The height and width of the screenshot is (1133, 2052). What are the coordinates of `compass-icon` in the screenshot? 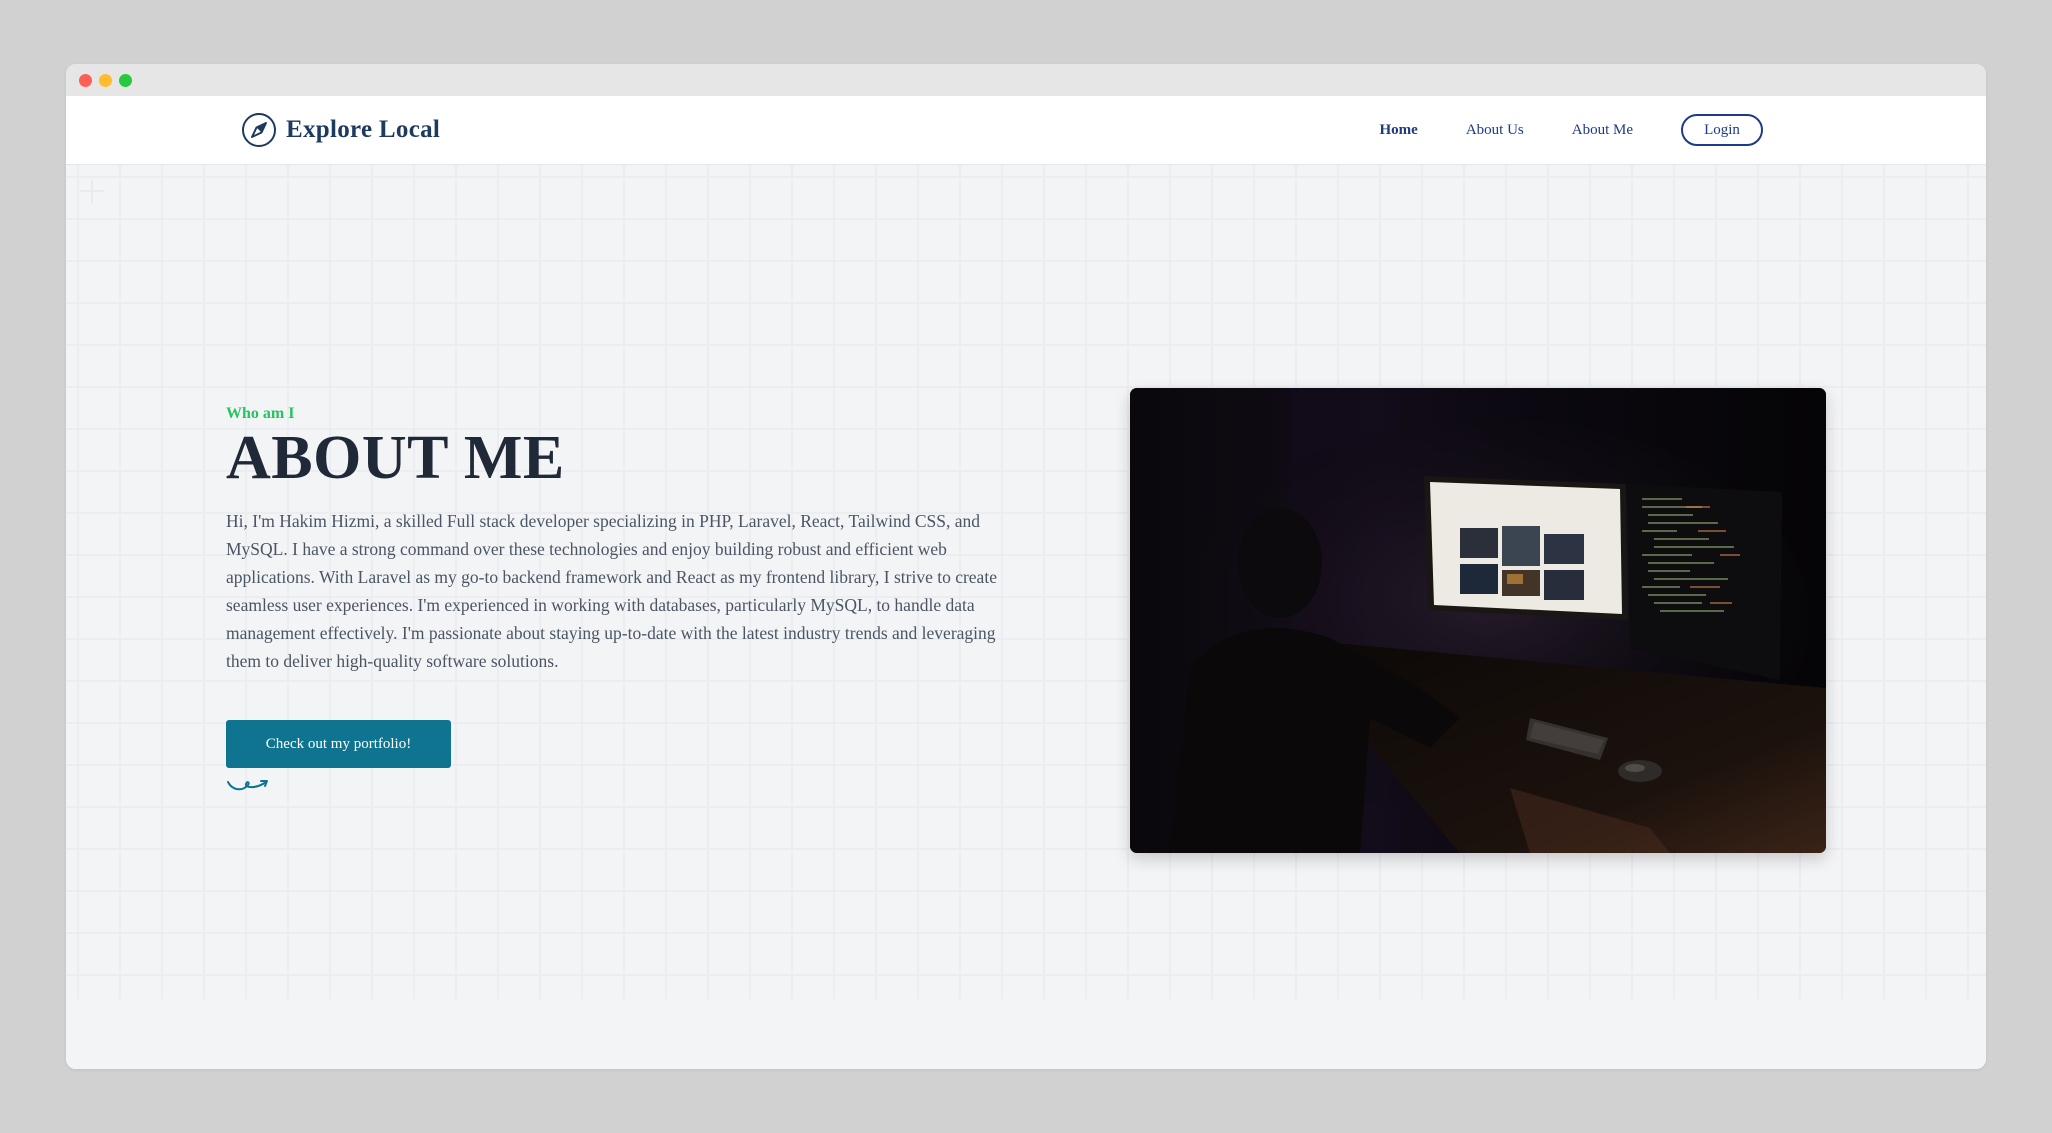 It's located at (259, 130).